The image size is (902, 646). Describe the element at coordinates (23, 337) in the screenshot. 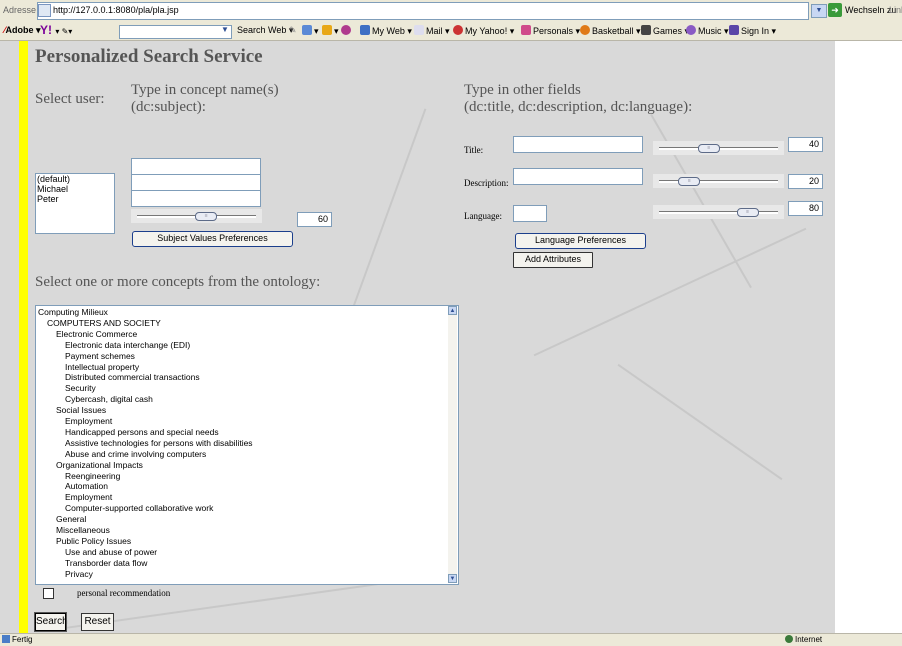

I see `yellow-sidebar` at that location.